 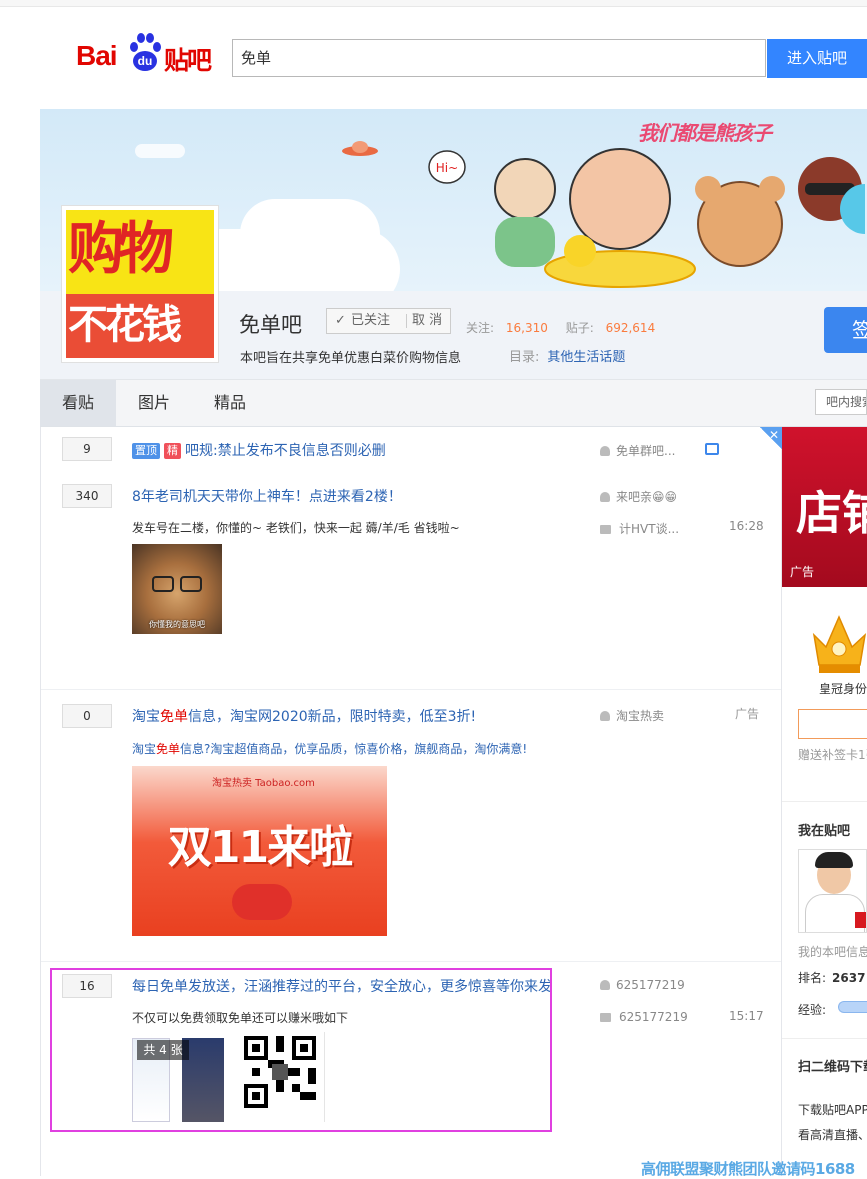 I want to click on thread-title: 置顶精吧规:禁止发布不良信息否则必删, so click(x=259, y=450).